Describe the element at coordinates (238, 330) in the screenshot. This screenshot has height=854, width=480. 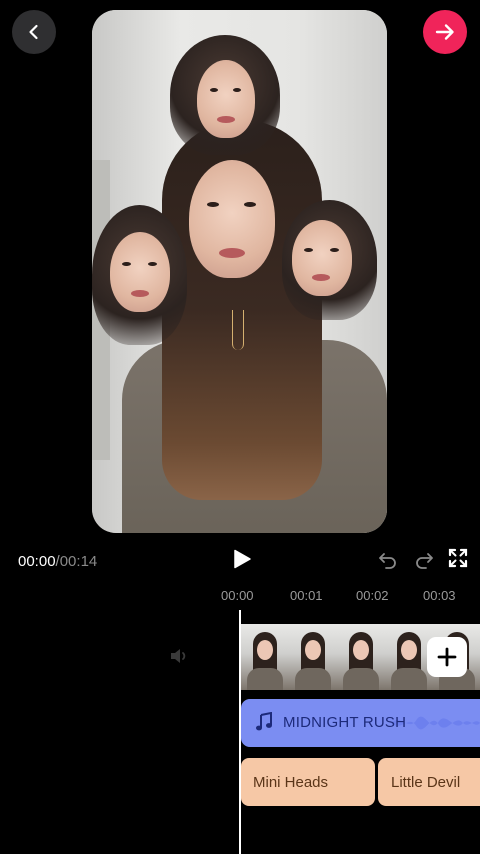
I see `necklace` at that location.